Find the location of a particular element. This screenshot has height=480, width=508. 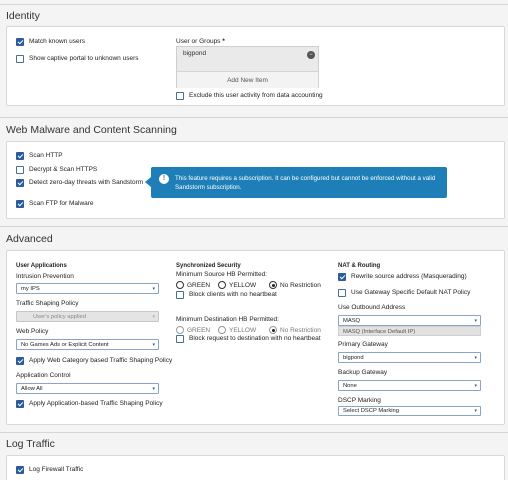

identity-section-title: Identity is located at coordinates (23, 16).